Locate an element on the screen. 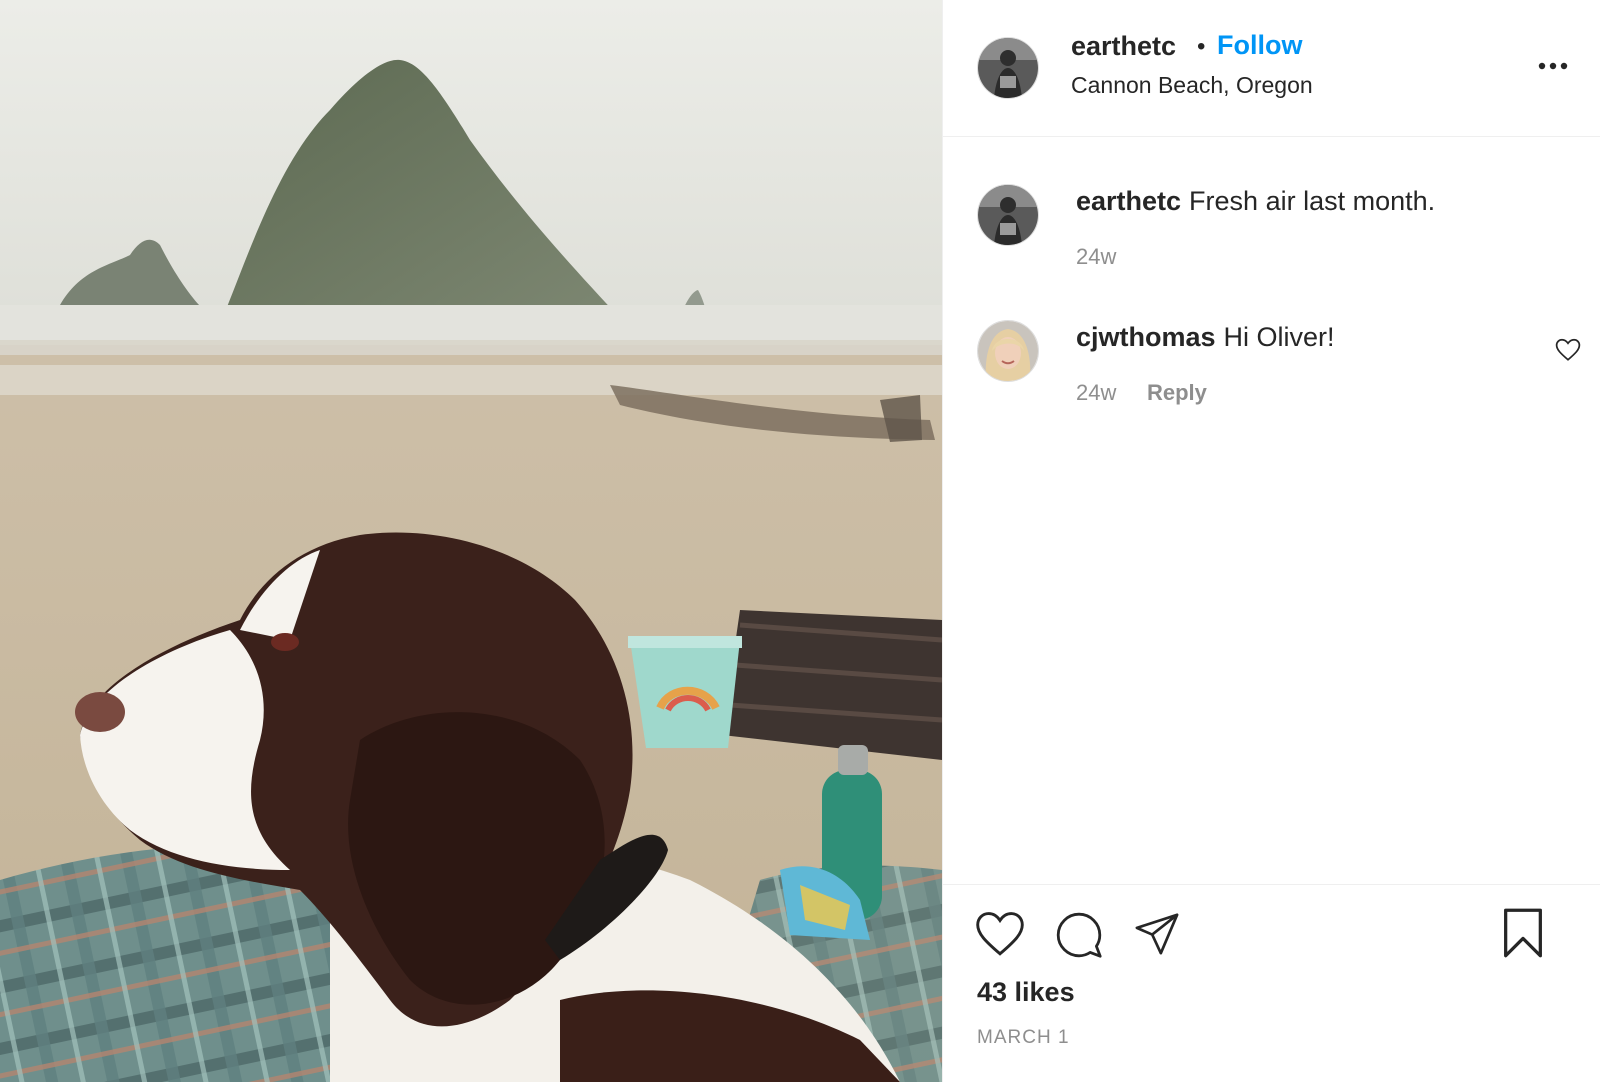 Image resolution: width=1600 pixels, height=1082 pixels. caption-username: earthetc is located at coordinates (1128, 201).